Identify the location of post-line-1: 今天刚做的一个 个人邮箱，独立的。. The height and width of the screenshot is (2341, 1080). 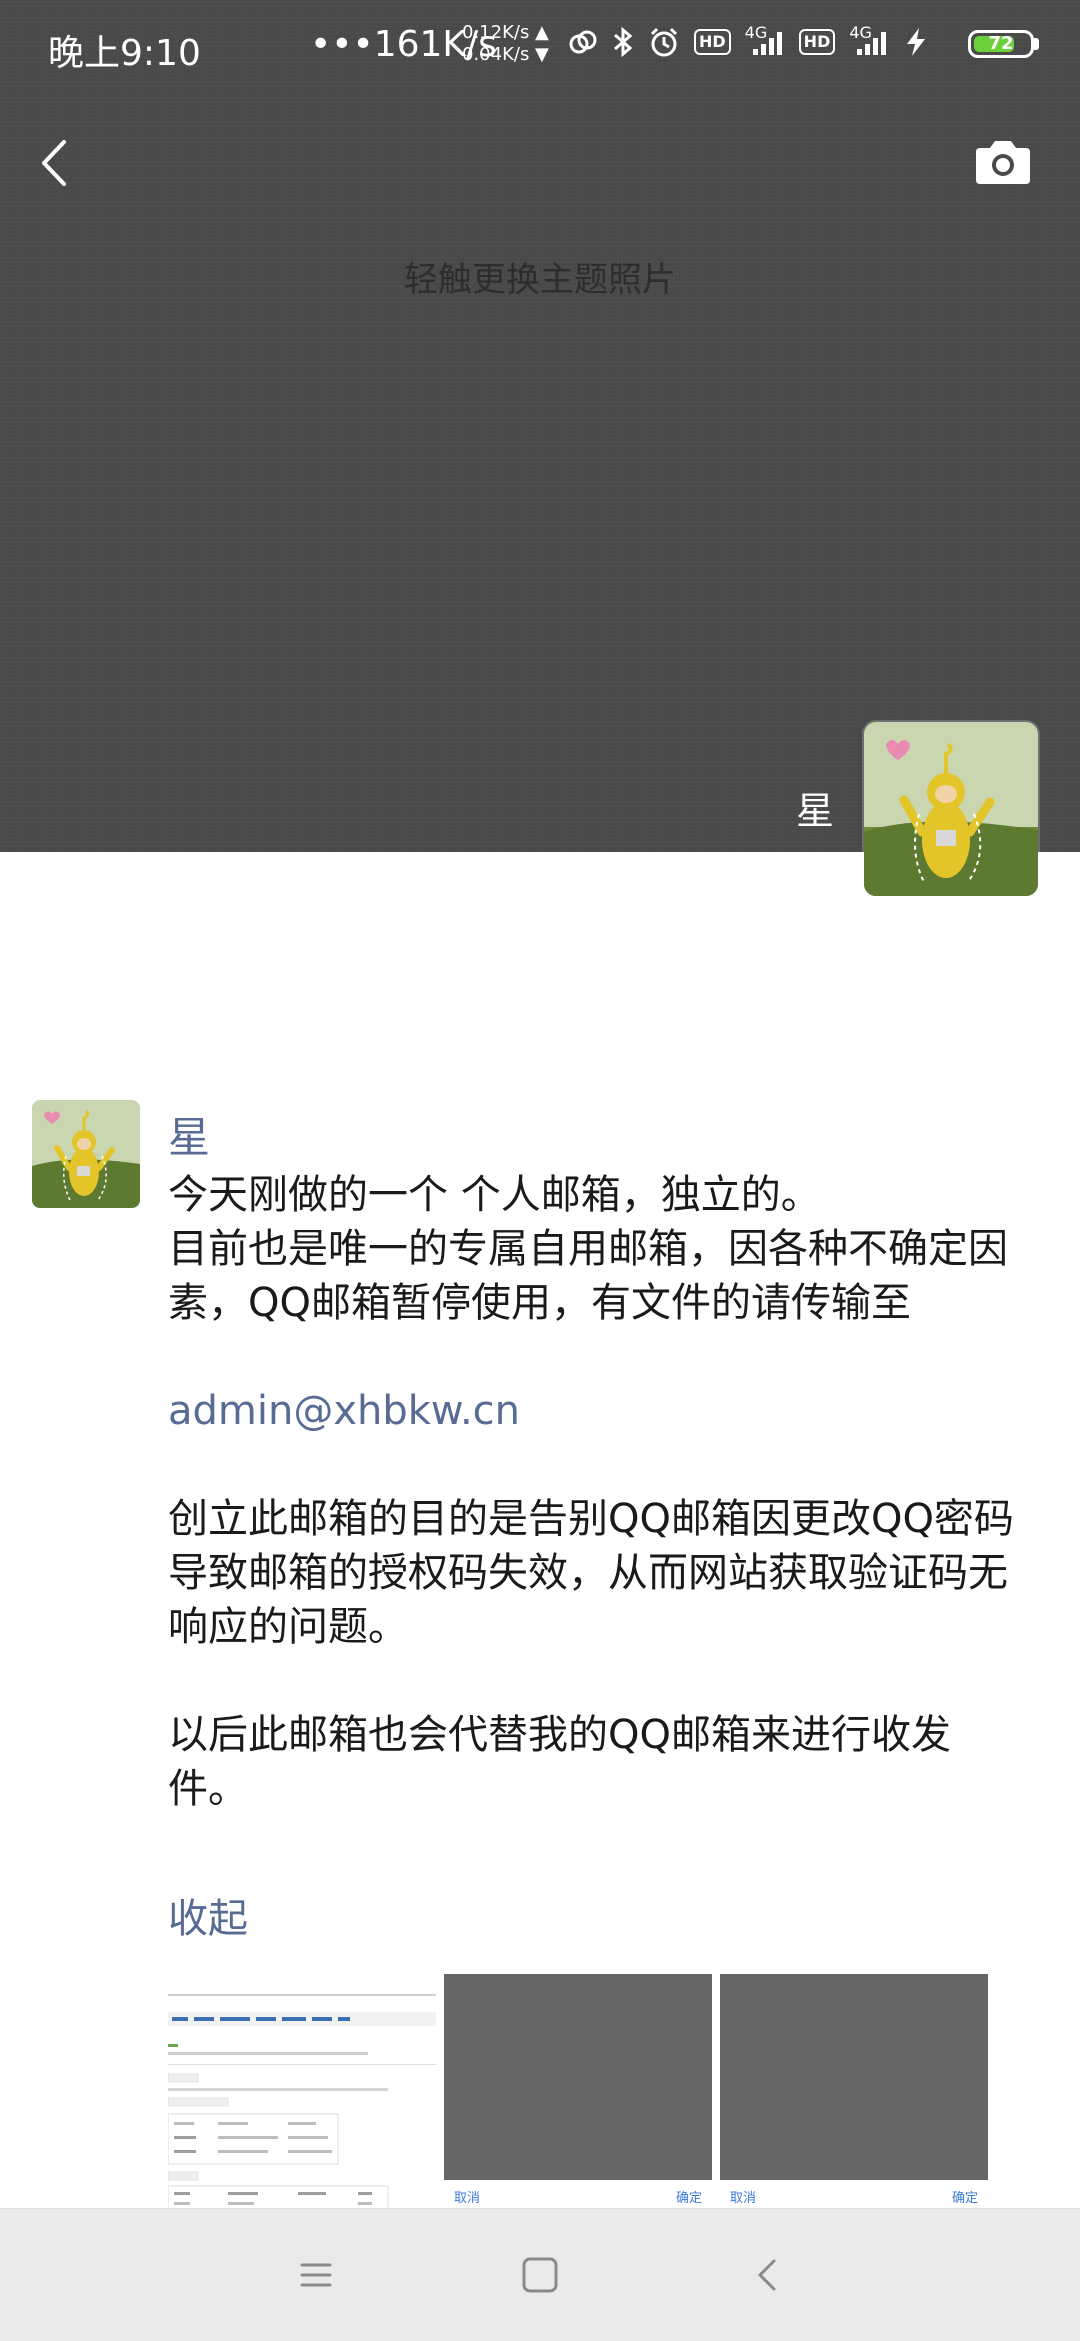
(494, 1195).